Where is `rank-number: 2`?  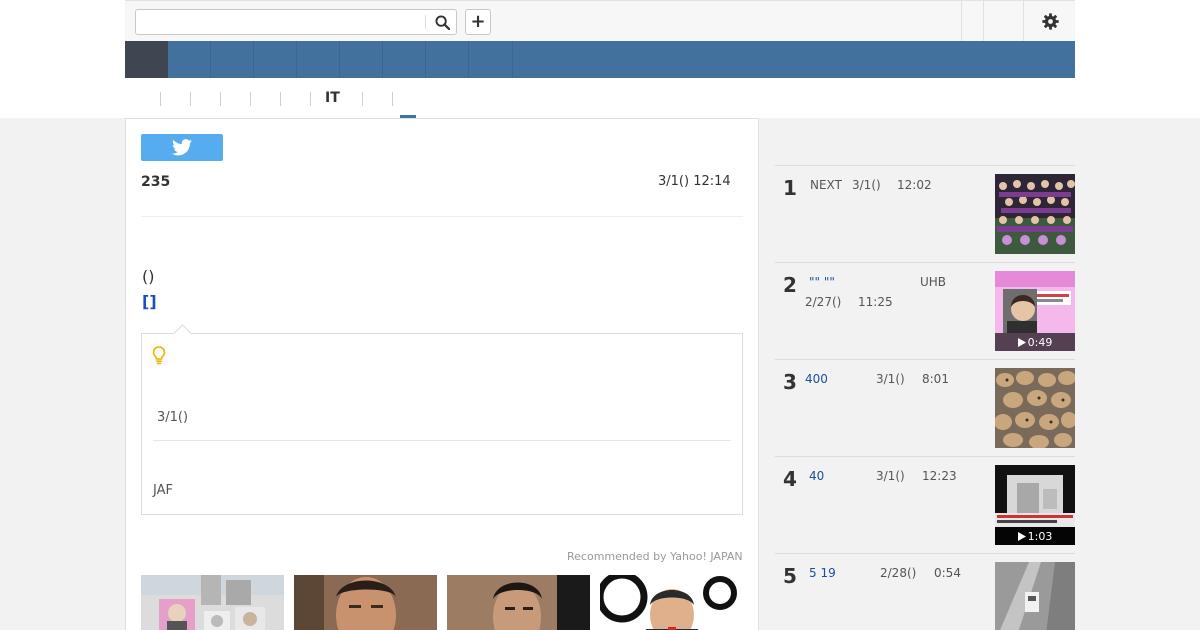 rank-number: 2 is located at coordinates (790, 285).